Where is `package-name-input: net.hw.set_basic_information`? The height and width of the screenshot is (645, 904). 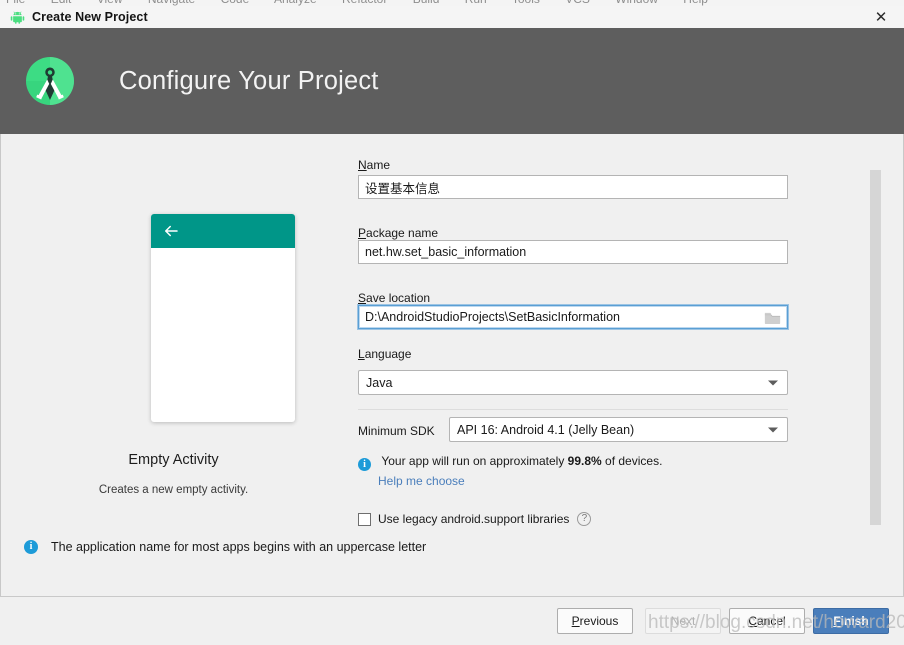
package-name-input: net.hw.set_basic_information is located at coordinates (573, 252).